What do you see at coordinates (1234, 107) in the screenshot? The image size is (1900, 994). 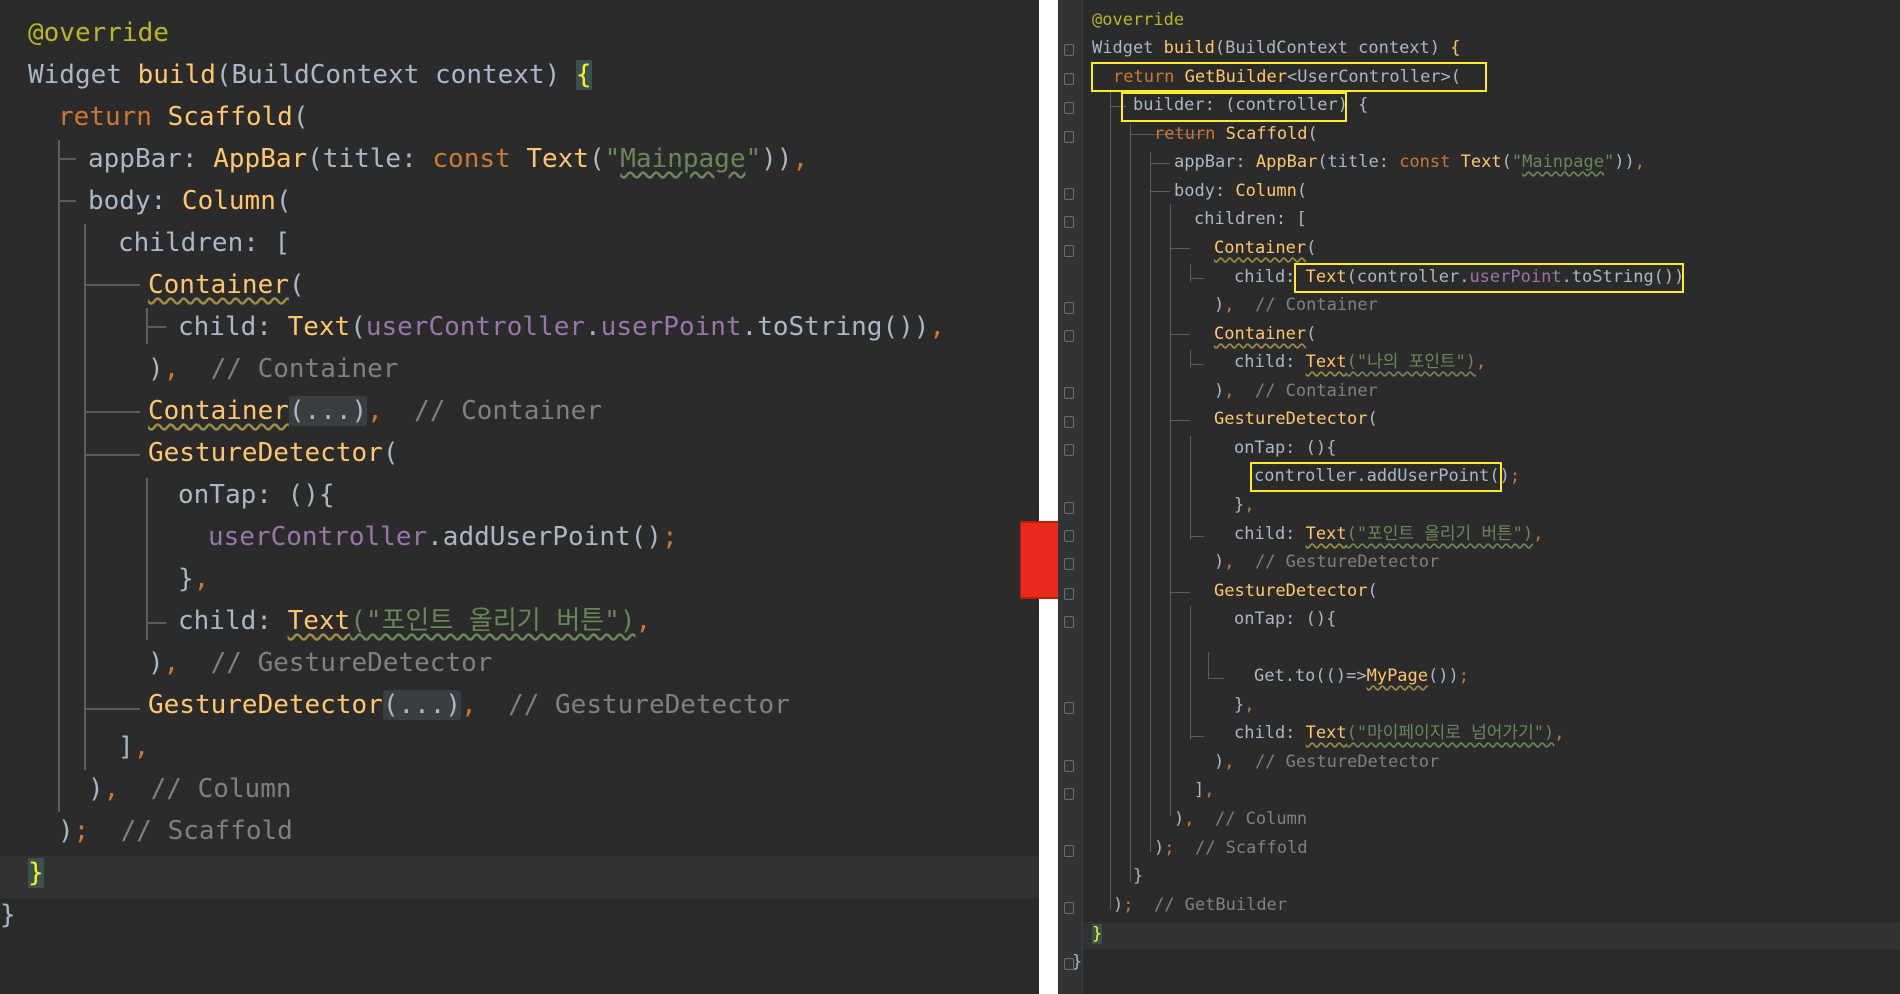 I see `highlight-box-builder` at bounding box center [1234, 107].